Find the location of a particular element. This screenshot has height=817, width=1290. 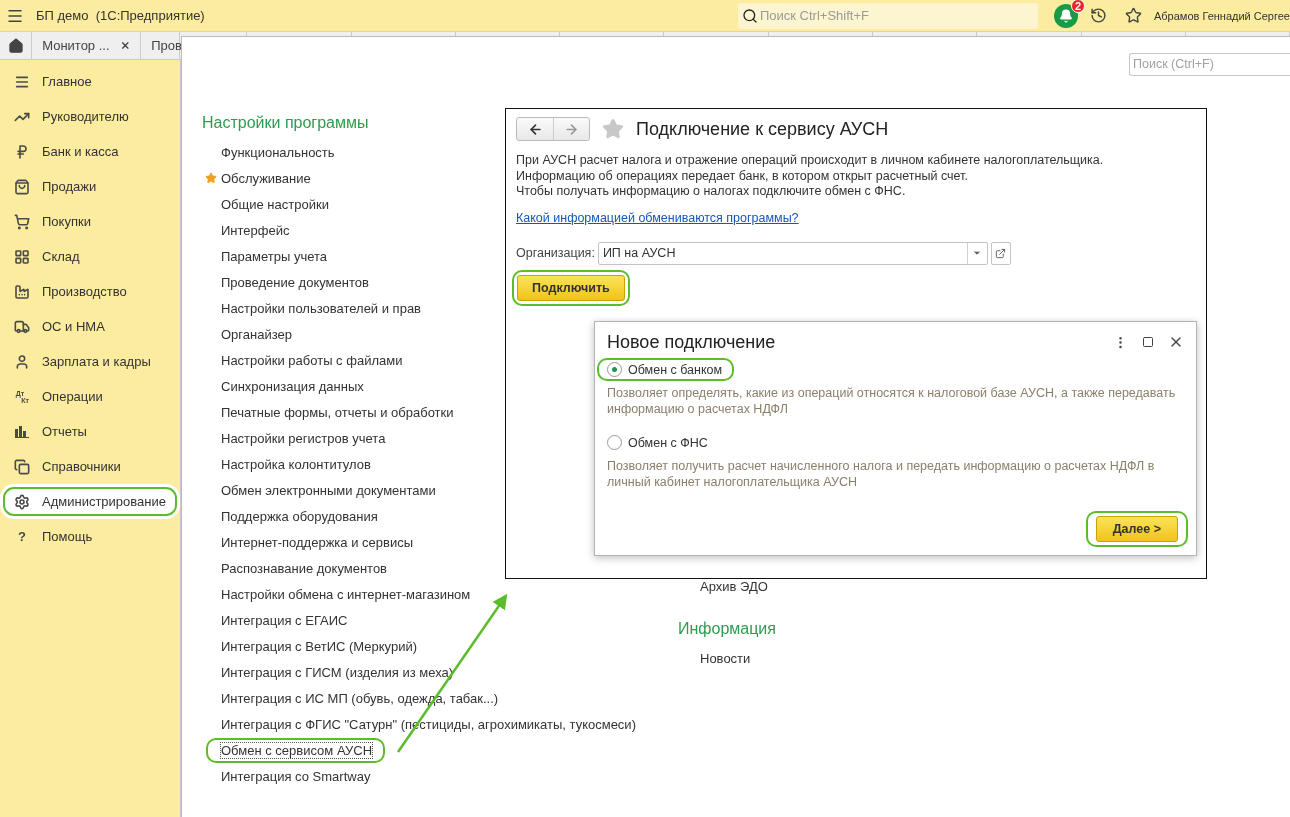

user-name: Абрамов Геннадий Сергее is located at coordinates (1222, 15).